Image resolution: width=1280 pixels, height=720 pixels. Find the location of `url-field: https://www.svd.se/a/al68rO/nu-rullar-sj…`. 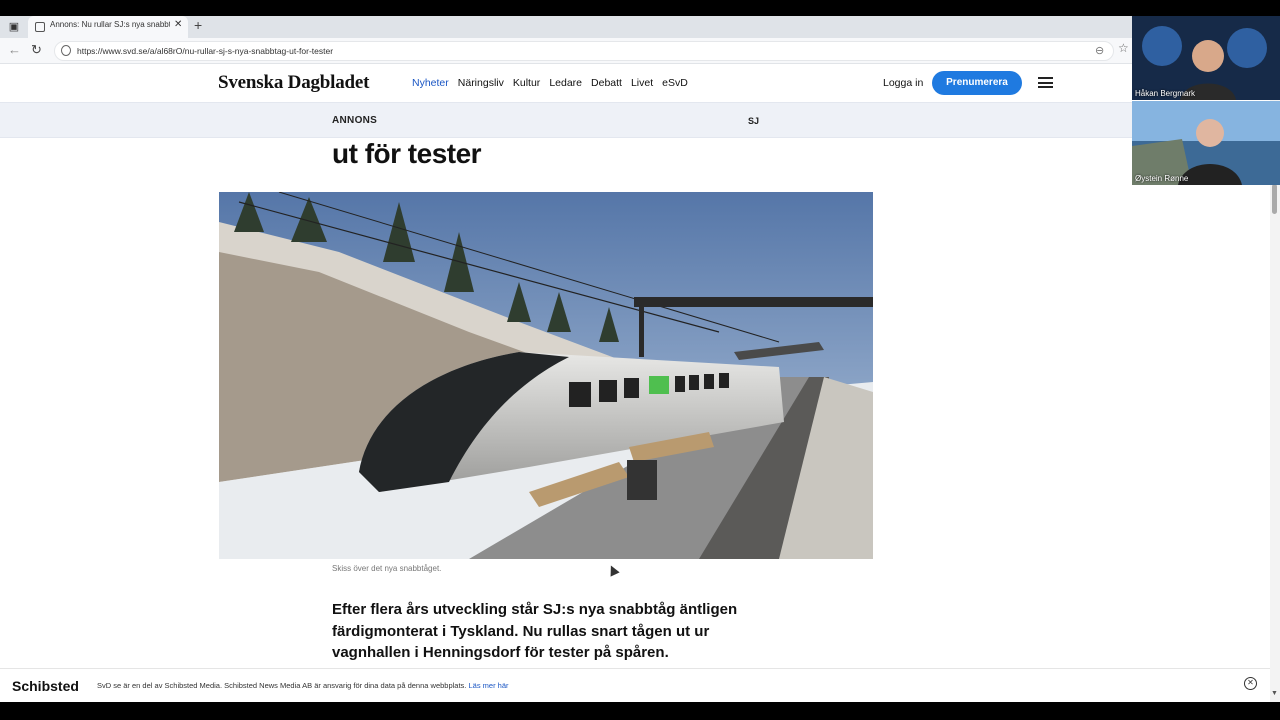

url-field: https://www.svd.se/a/al68rO/nu-rullar-sj… is located at coordinates (584, 51).